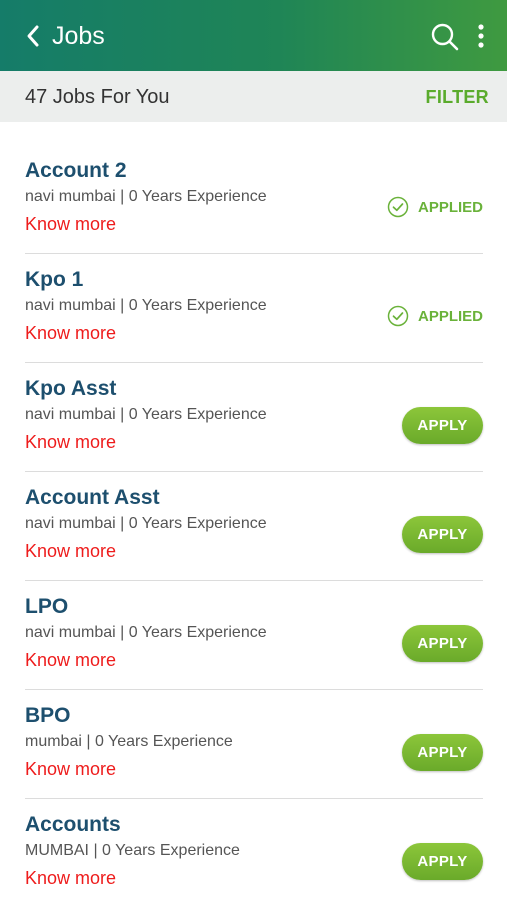 The image size is (507, 907). I want to click on back-icon, so click(34, 36).